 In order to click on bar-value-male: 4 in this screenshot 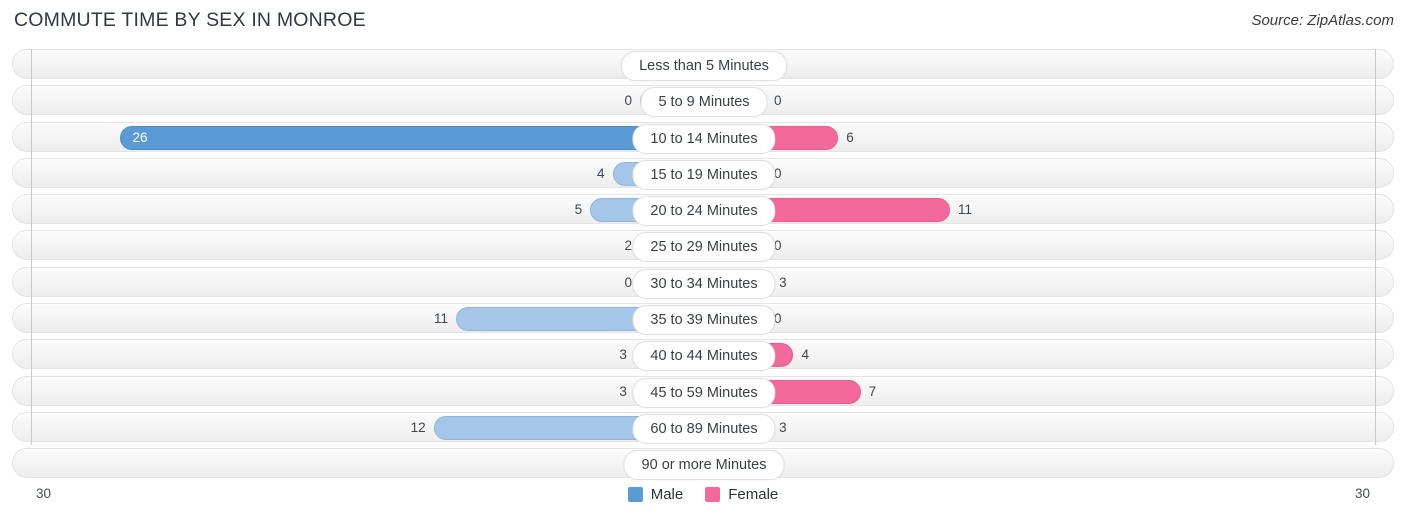, I will do `click(601, 173)`.